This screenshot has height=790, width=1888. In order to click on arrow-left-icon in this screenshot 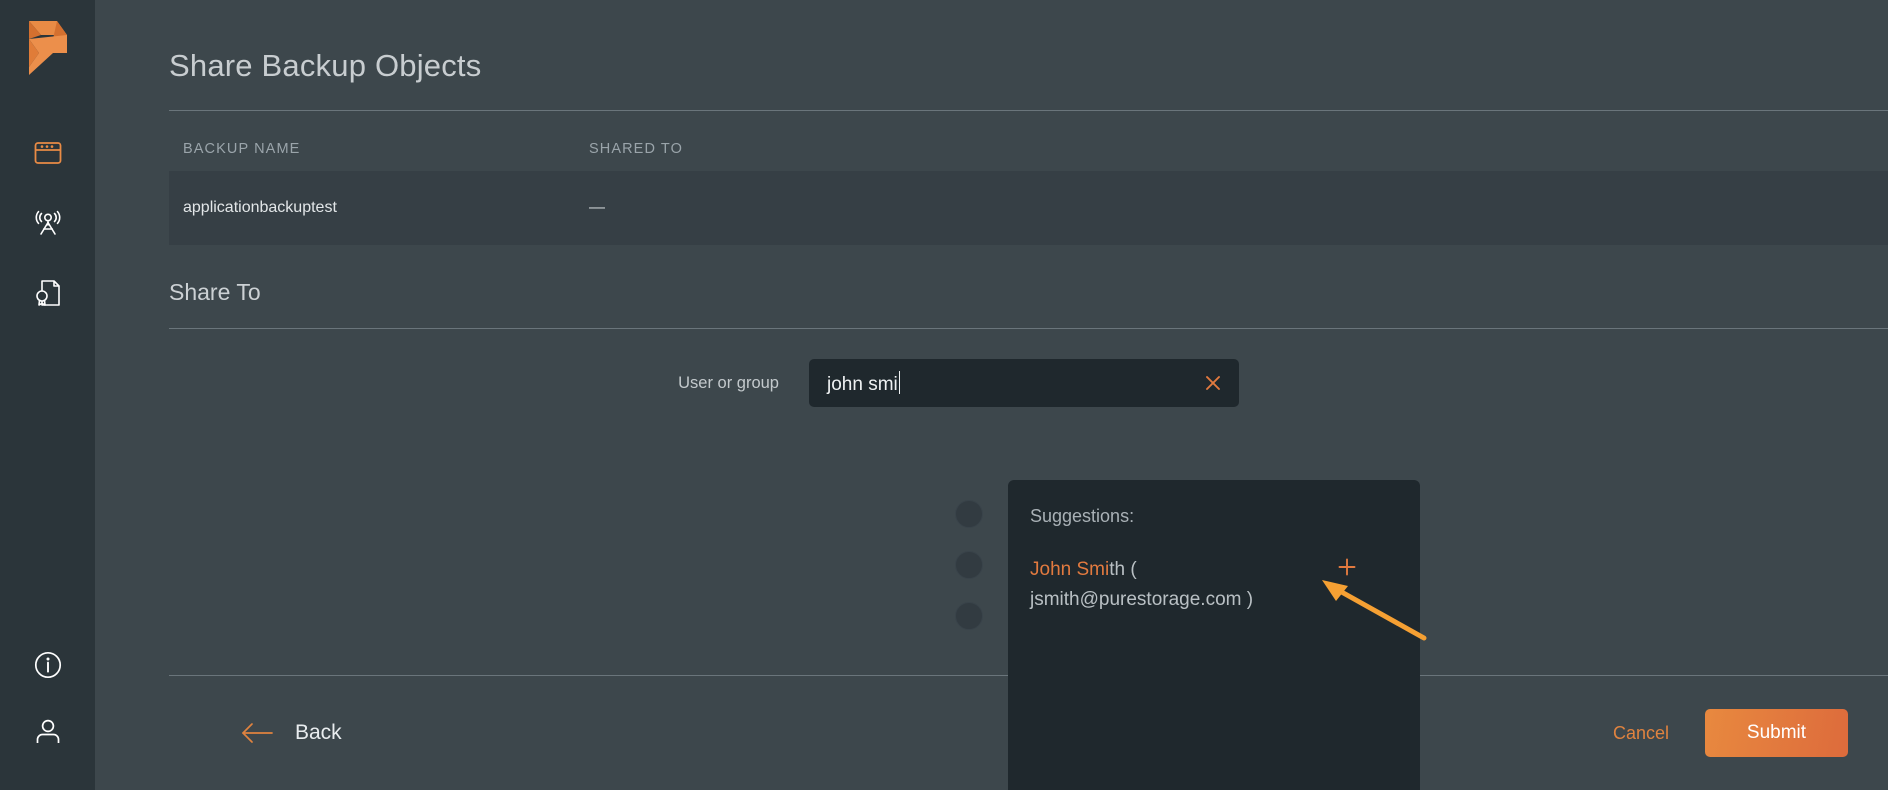, I will do `click(257, 733)`.